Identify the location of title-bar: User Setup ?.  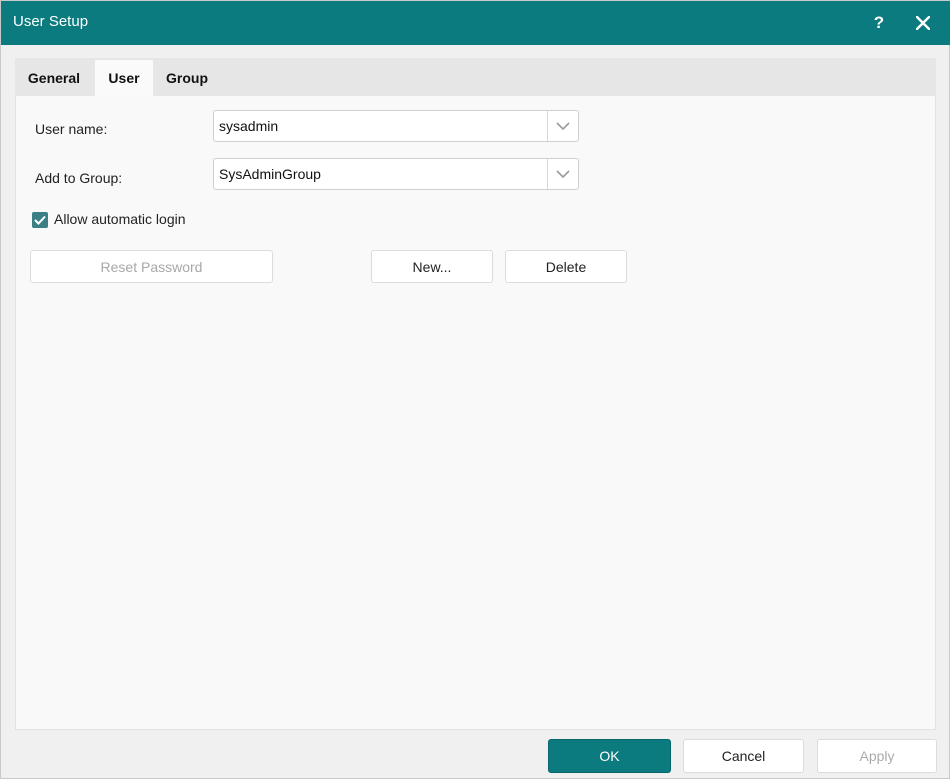
(475, 23).